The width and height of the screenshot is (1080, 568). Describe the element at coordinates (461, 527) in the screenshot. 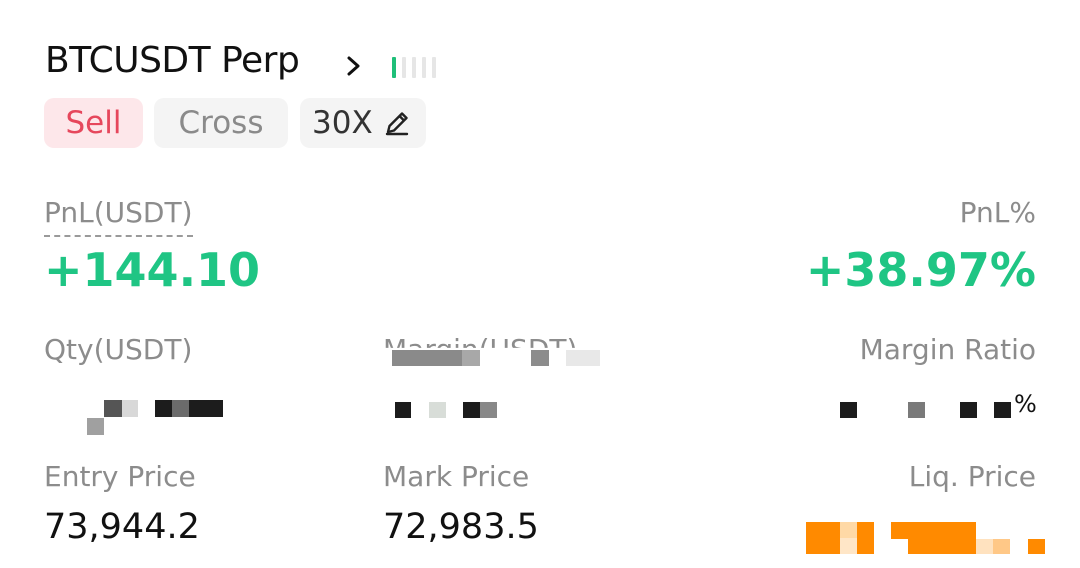

I see `mark-price-value: 72,983.5` at that location.